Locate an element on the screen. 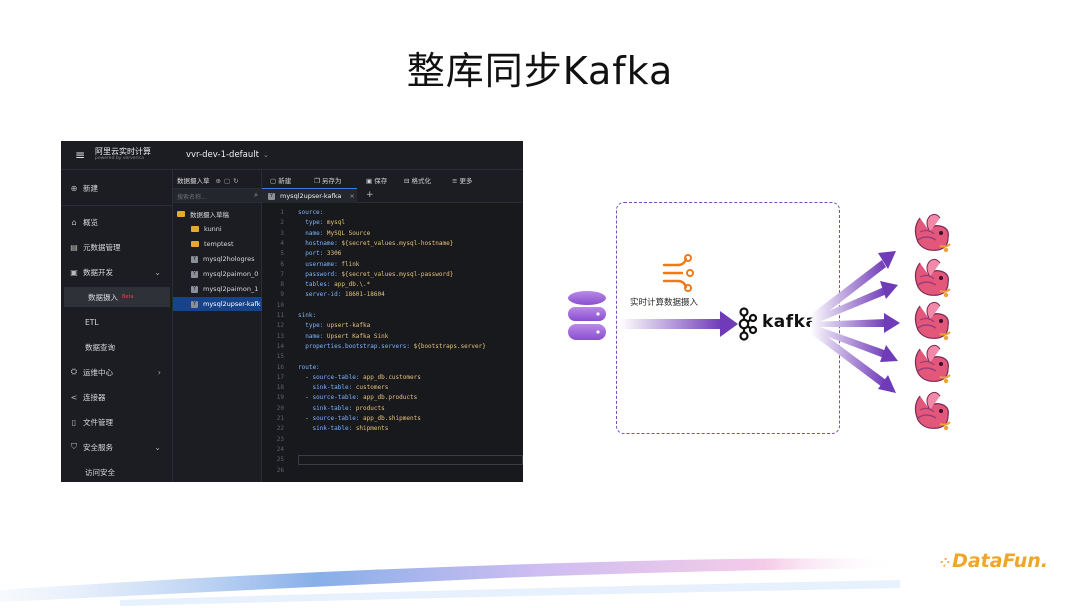 The width and height of the screenshot is (1080, 608). toolbar-more-button: ≡ 更多 is located at coordinates (462, 180).